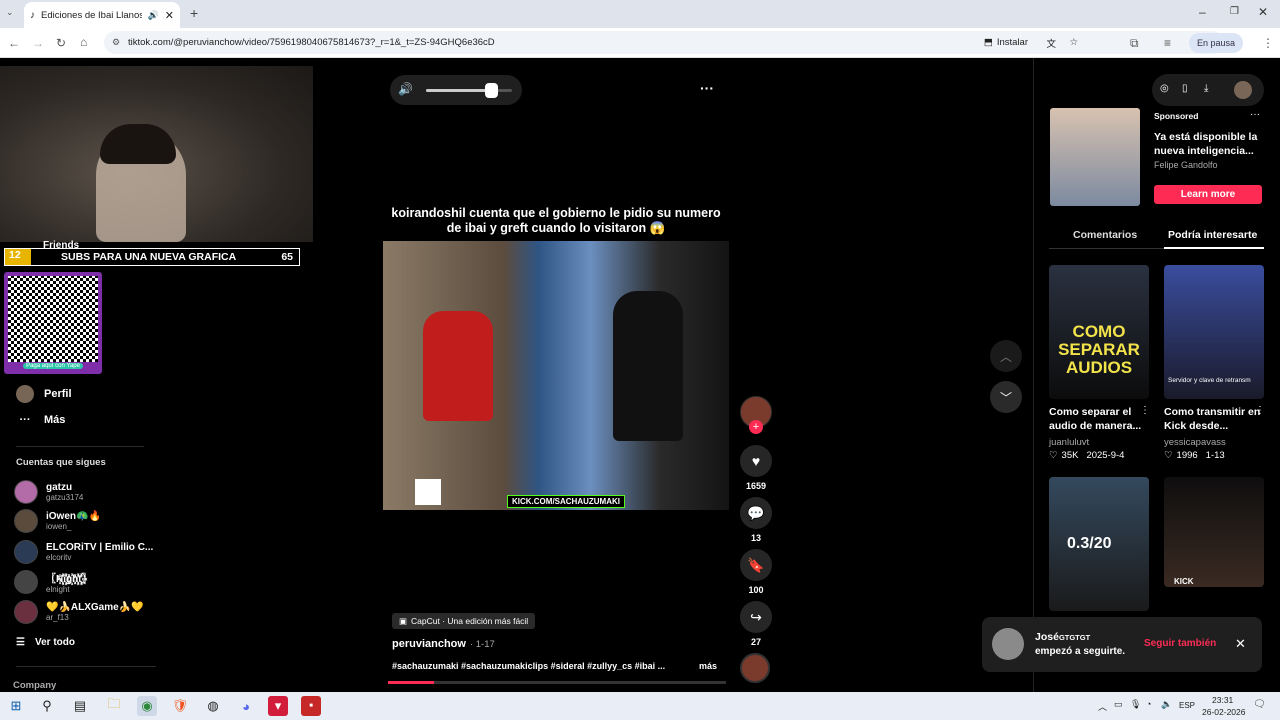  What do you see at coordinates (1240, 644) in the screenshot?
I see `close-notification-icon: ✕` at bounding box center [1240, 644].